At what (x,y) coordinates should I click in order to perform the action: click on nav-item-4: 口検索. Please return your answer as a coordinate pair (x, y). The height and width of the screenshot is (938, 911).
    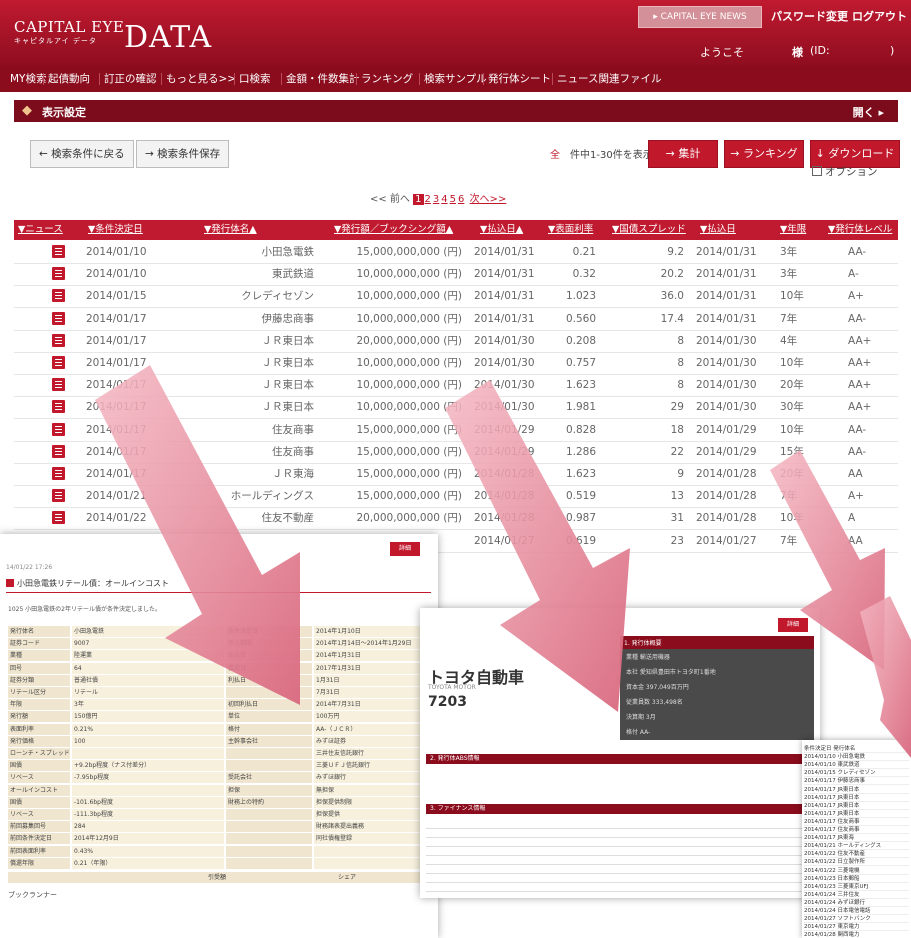
    Looking at the image, I should click on (255, 79).